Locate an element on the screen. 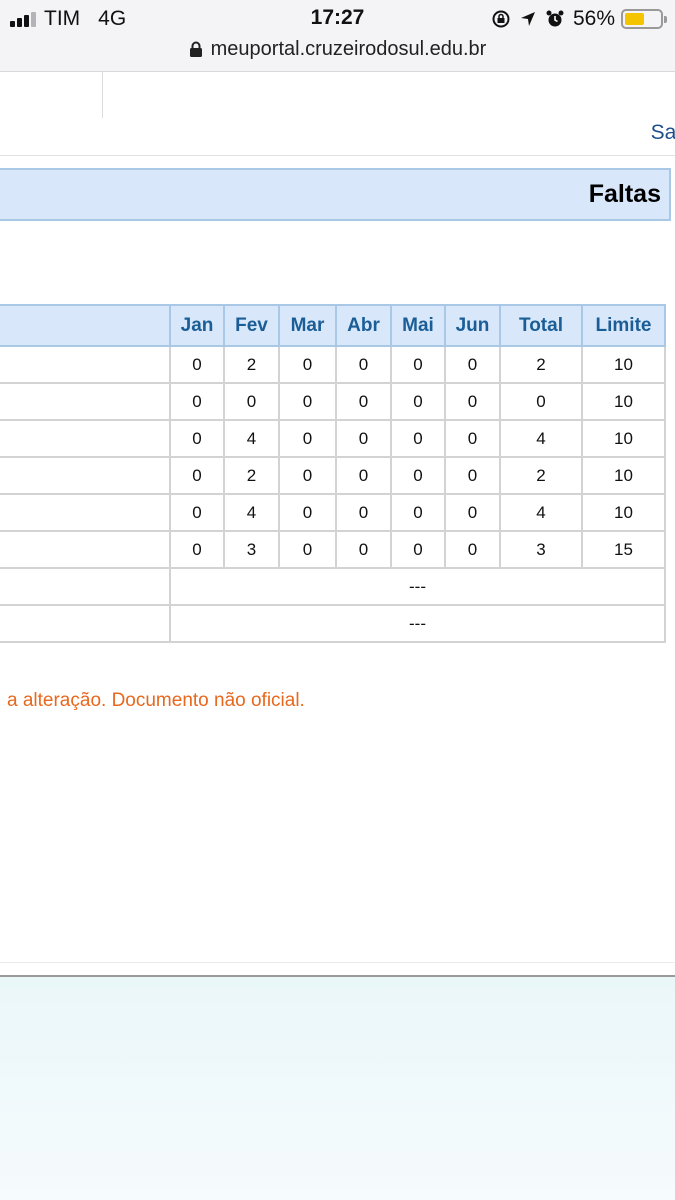 The width and height of the screenshot is (675, 1200). table-row: 0 3 0 0 0 0 3 15 is located at coordinates (333, 549).